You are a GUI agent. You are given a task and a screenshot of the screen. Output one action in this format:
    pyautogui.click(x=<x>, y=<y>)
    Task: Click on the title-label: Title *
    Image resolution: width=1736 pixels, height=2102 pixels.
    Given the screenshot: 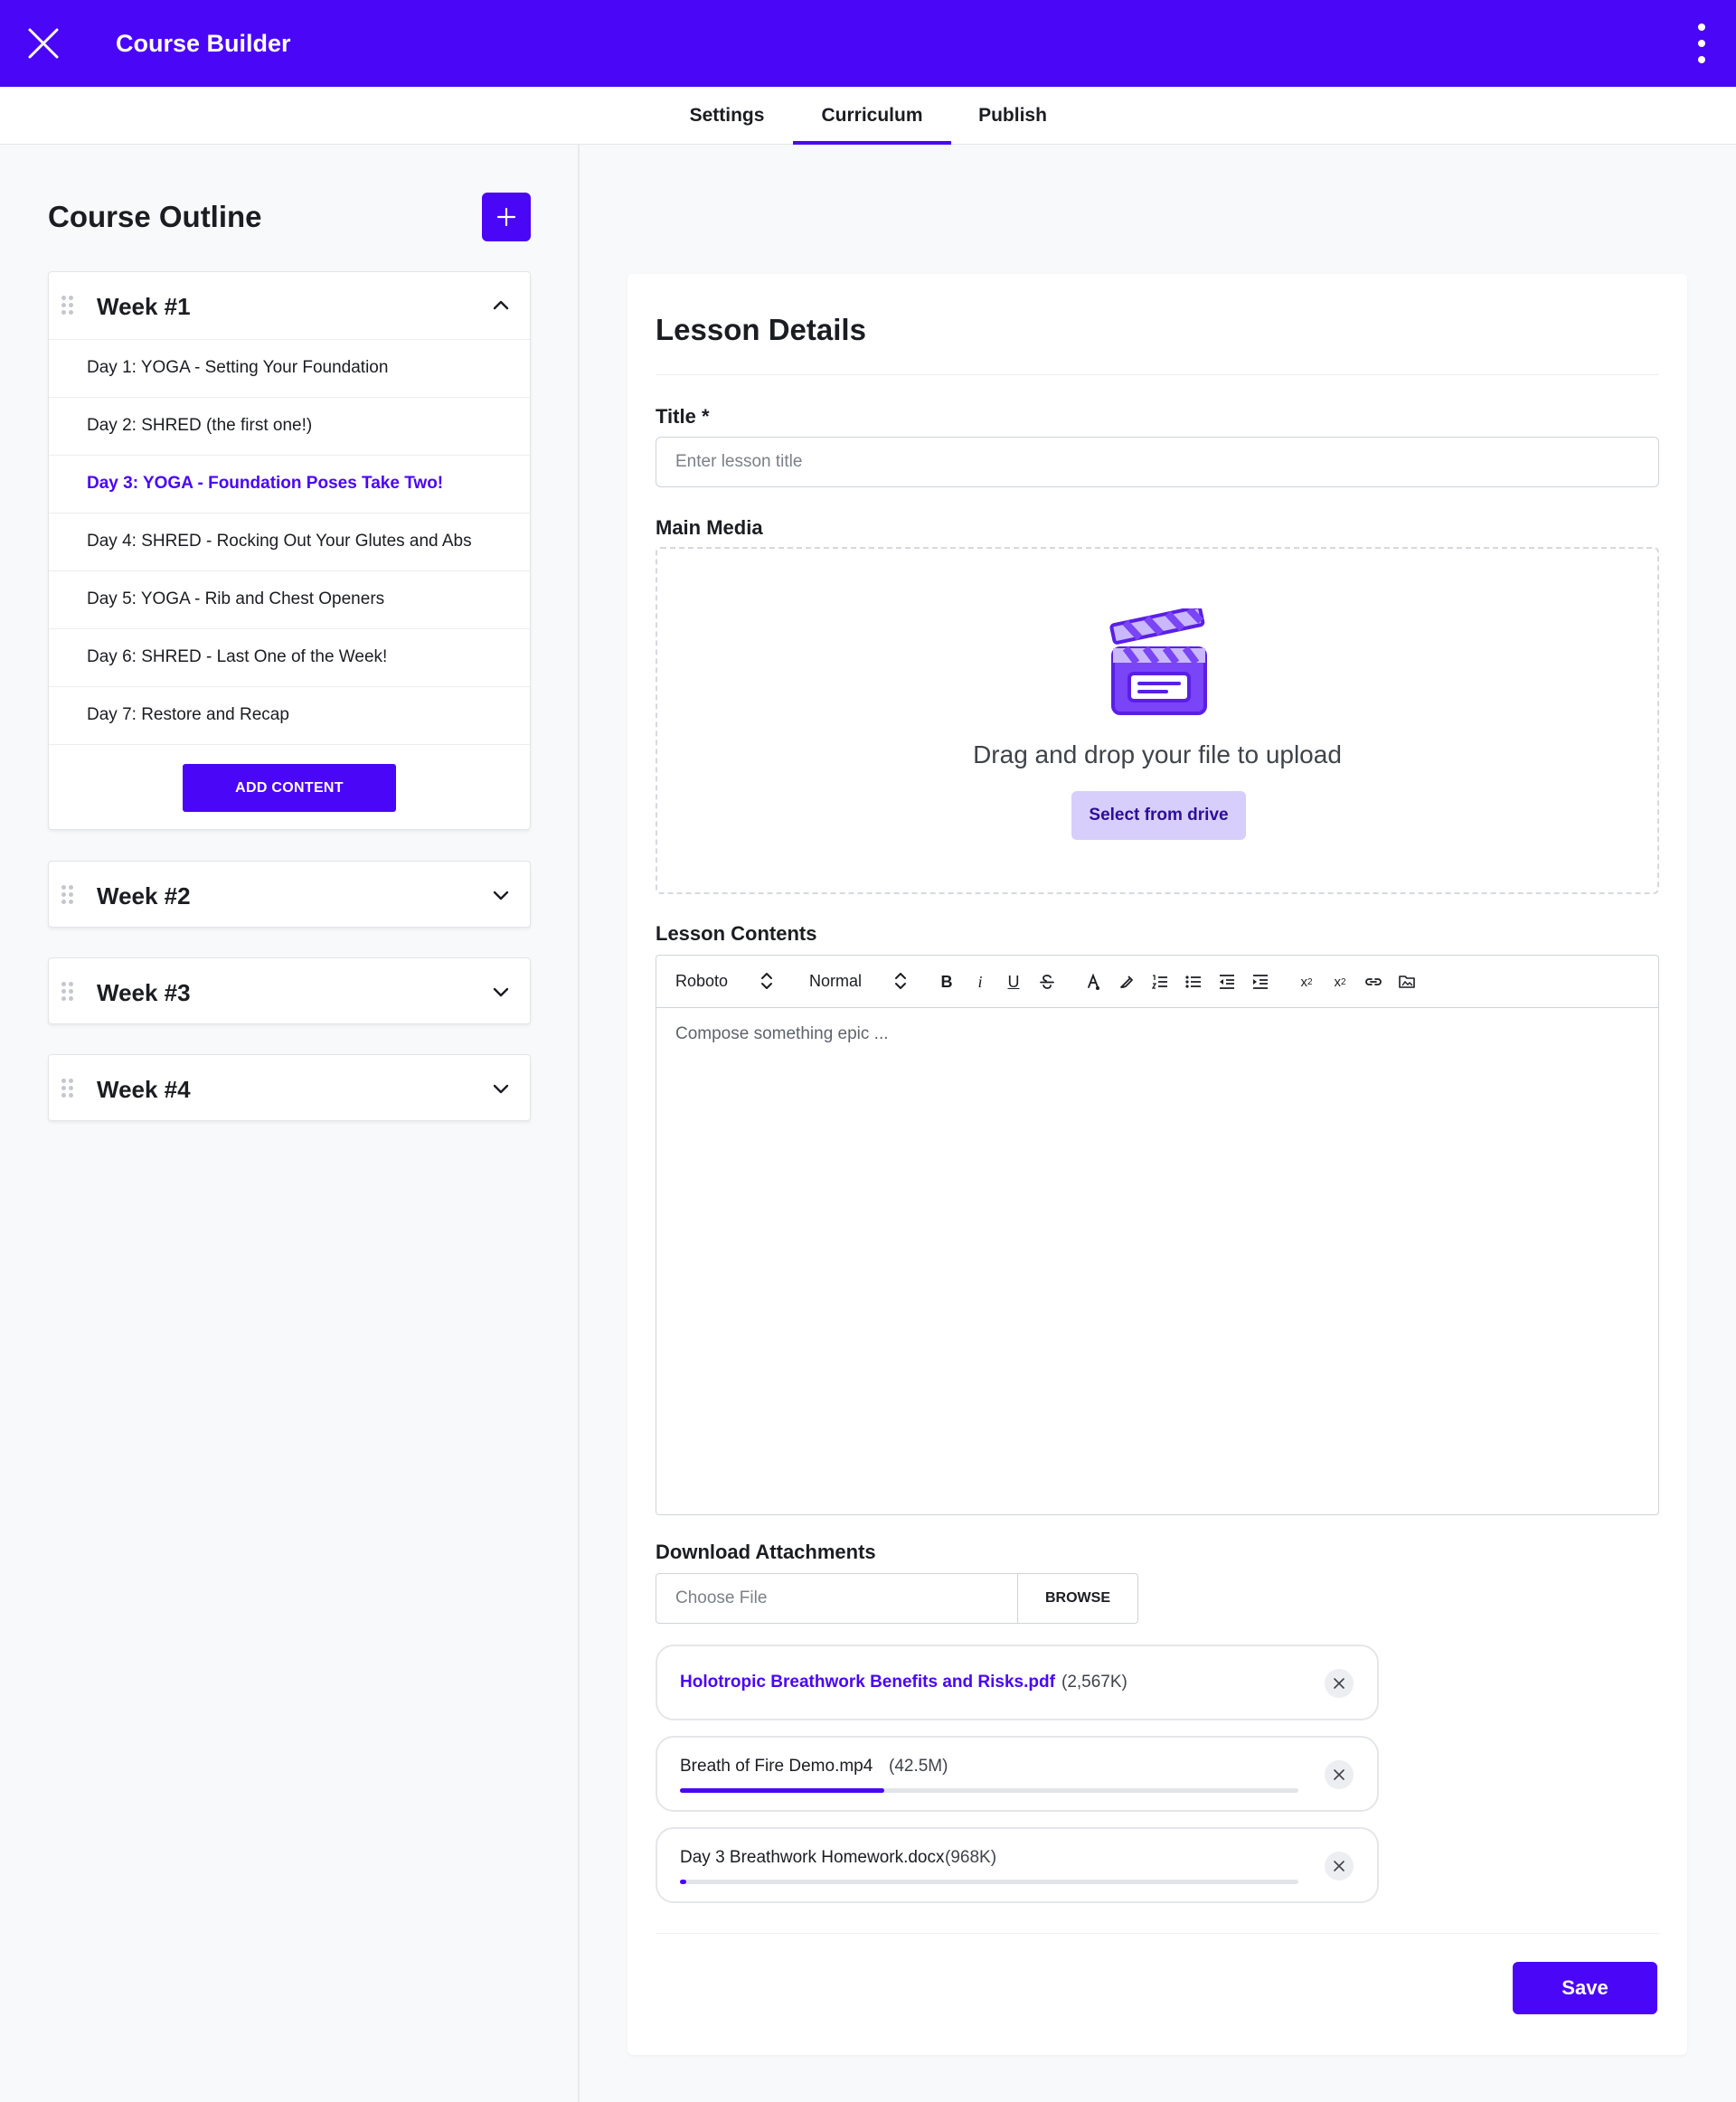 What is the action you would take?
    pyautogui.click(x=683, y=416)
    